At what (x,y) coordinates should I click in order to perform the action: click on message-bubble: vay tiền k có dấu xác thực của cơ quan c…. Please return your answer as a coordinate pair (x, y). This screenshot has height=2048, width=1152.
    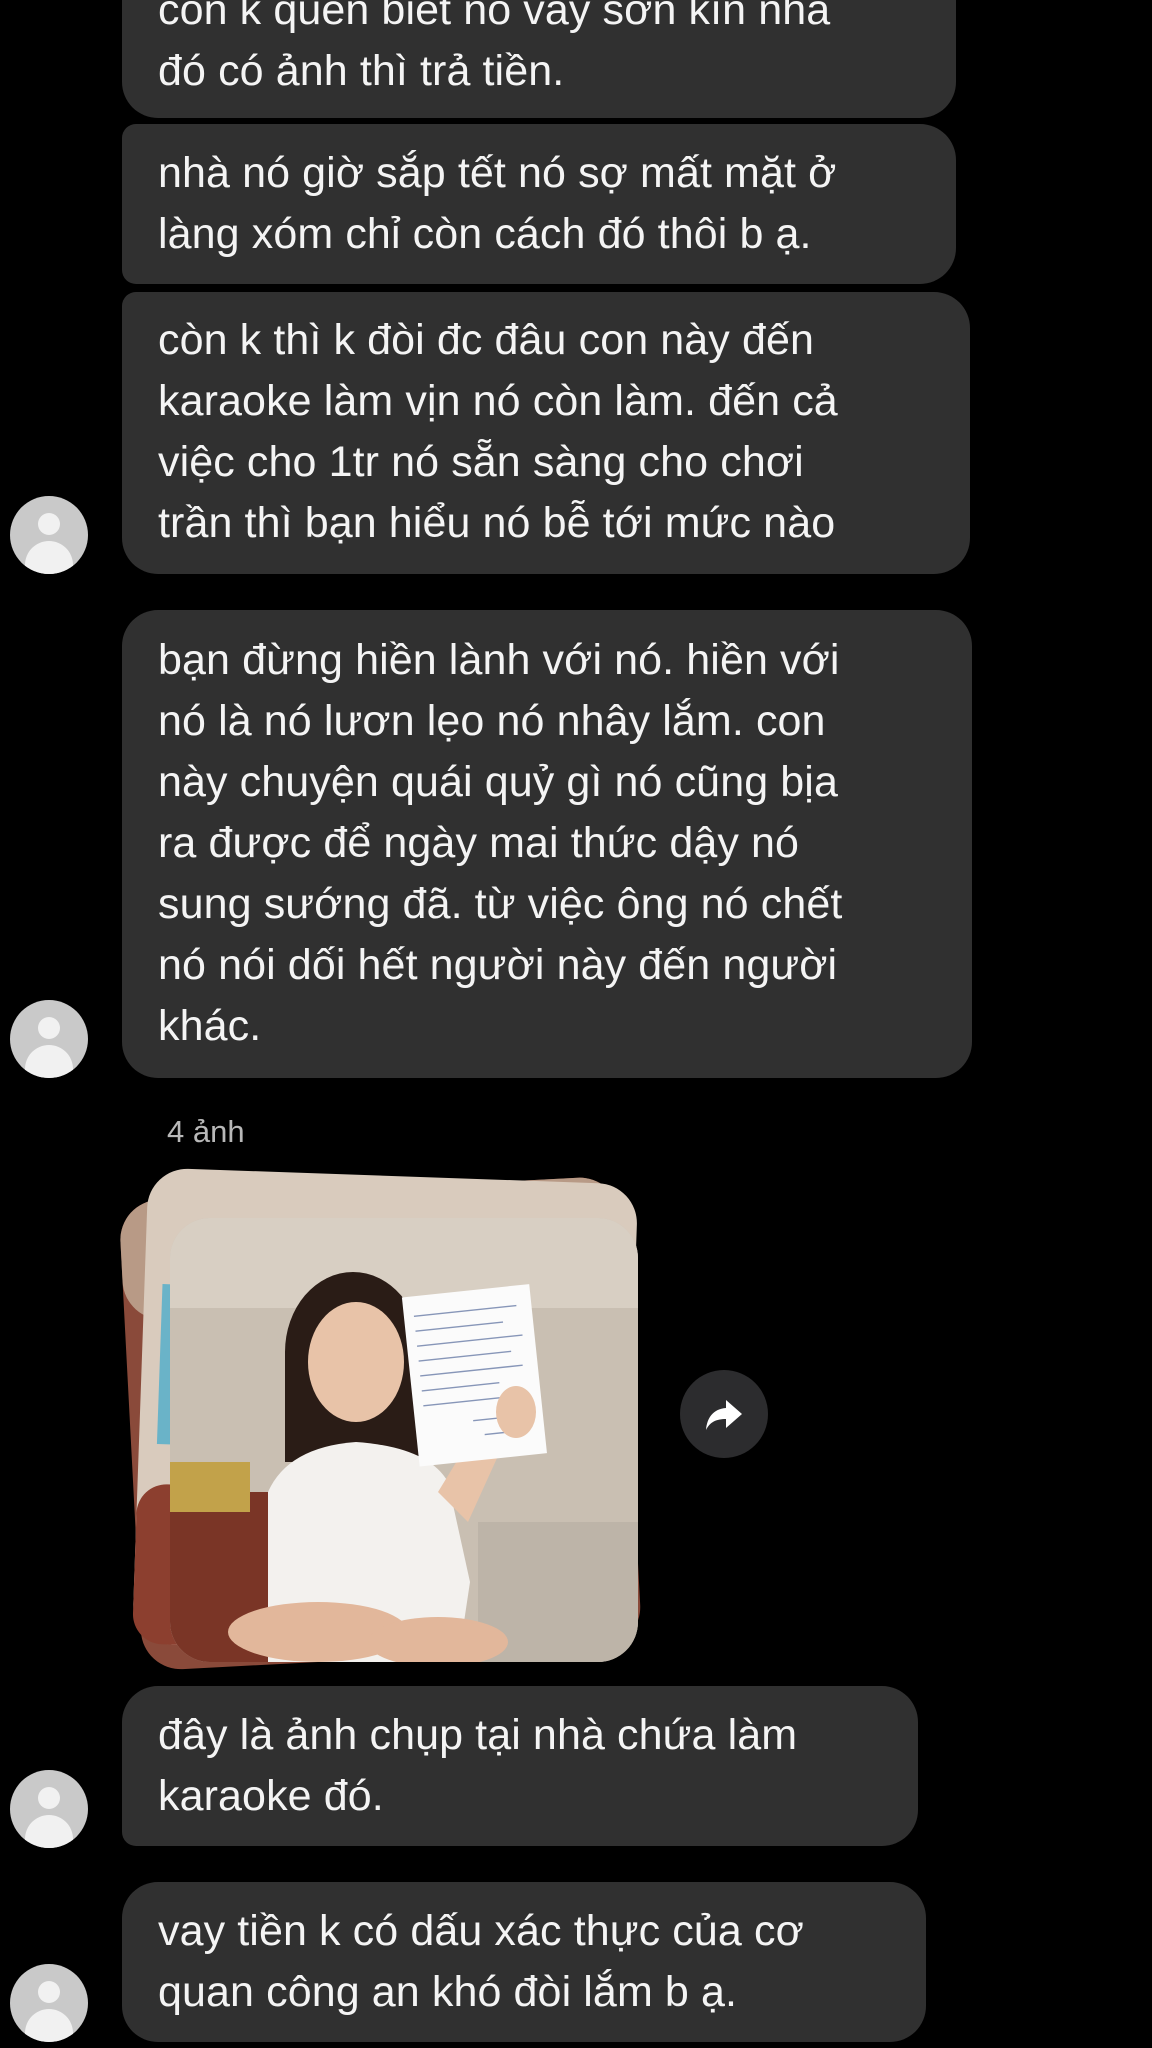
    Looking at the image, I should click on (524, 1962).